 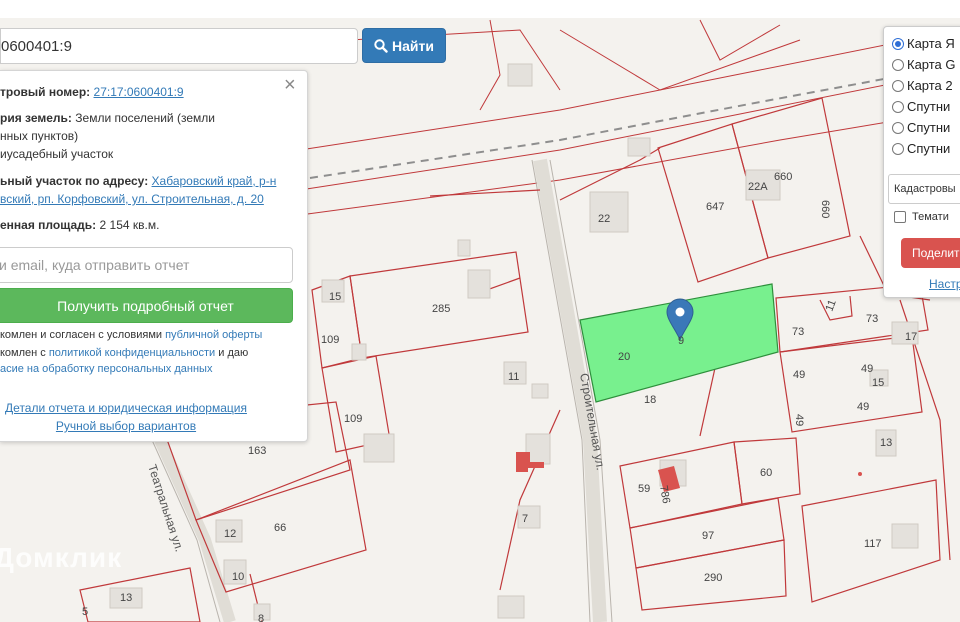 What do you see at coordinates (126, 426) in the screenshot?
I see `manual-selection-link: Ручной выбор вариантов` at bounding box center [126, 426].